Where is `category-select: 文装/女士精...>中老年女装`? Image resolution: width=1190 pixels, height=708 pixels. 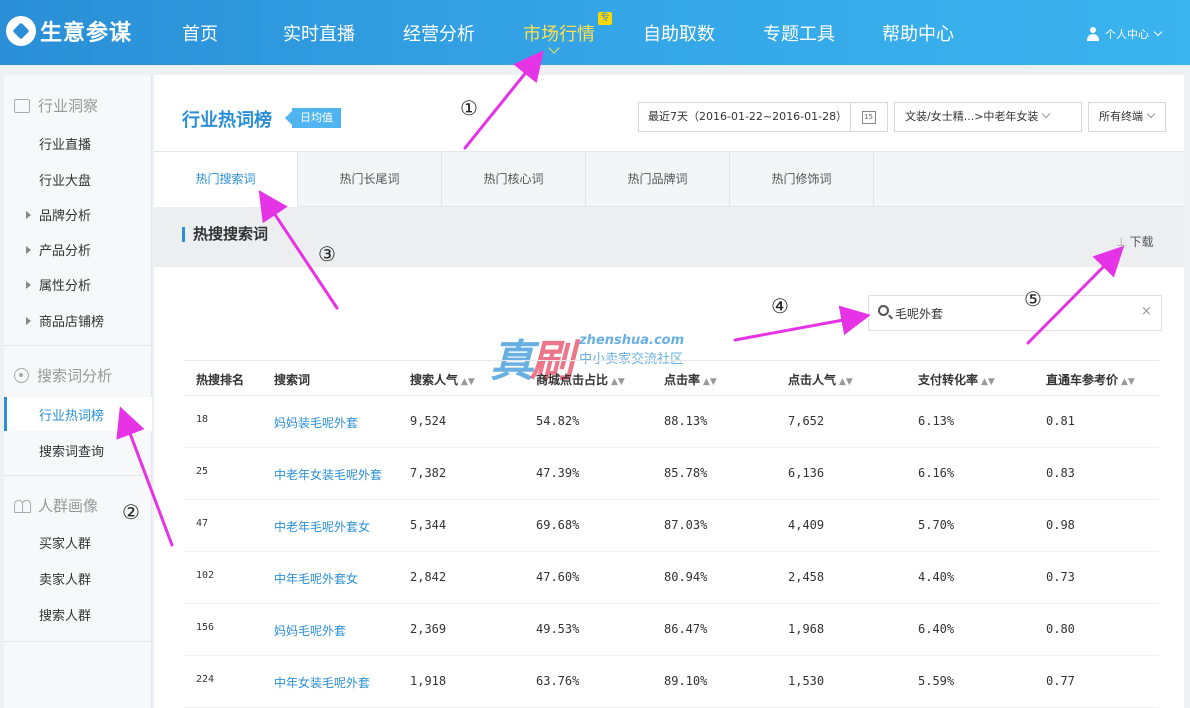
category-select: 文装/女士精...>中老年女装 is located at coordinates (988, 117).